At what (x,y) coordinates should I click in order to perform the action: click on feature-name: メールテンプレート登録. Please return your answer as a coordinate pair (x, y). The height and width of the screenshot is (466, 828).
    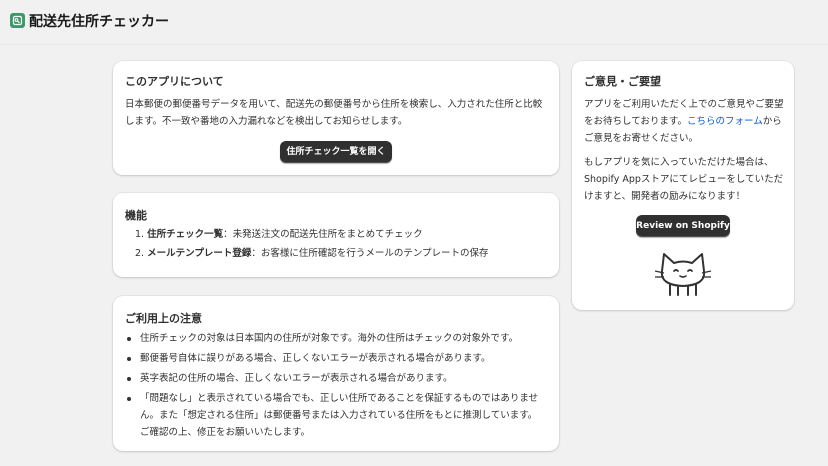
    Looking at the image, I should click on (199, 253).